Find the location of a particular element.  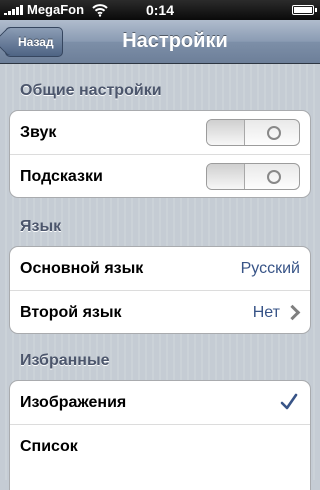

status-bar: MegaFon 0:14 is located at coordinates (160, 10).